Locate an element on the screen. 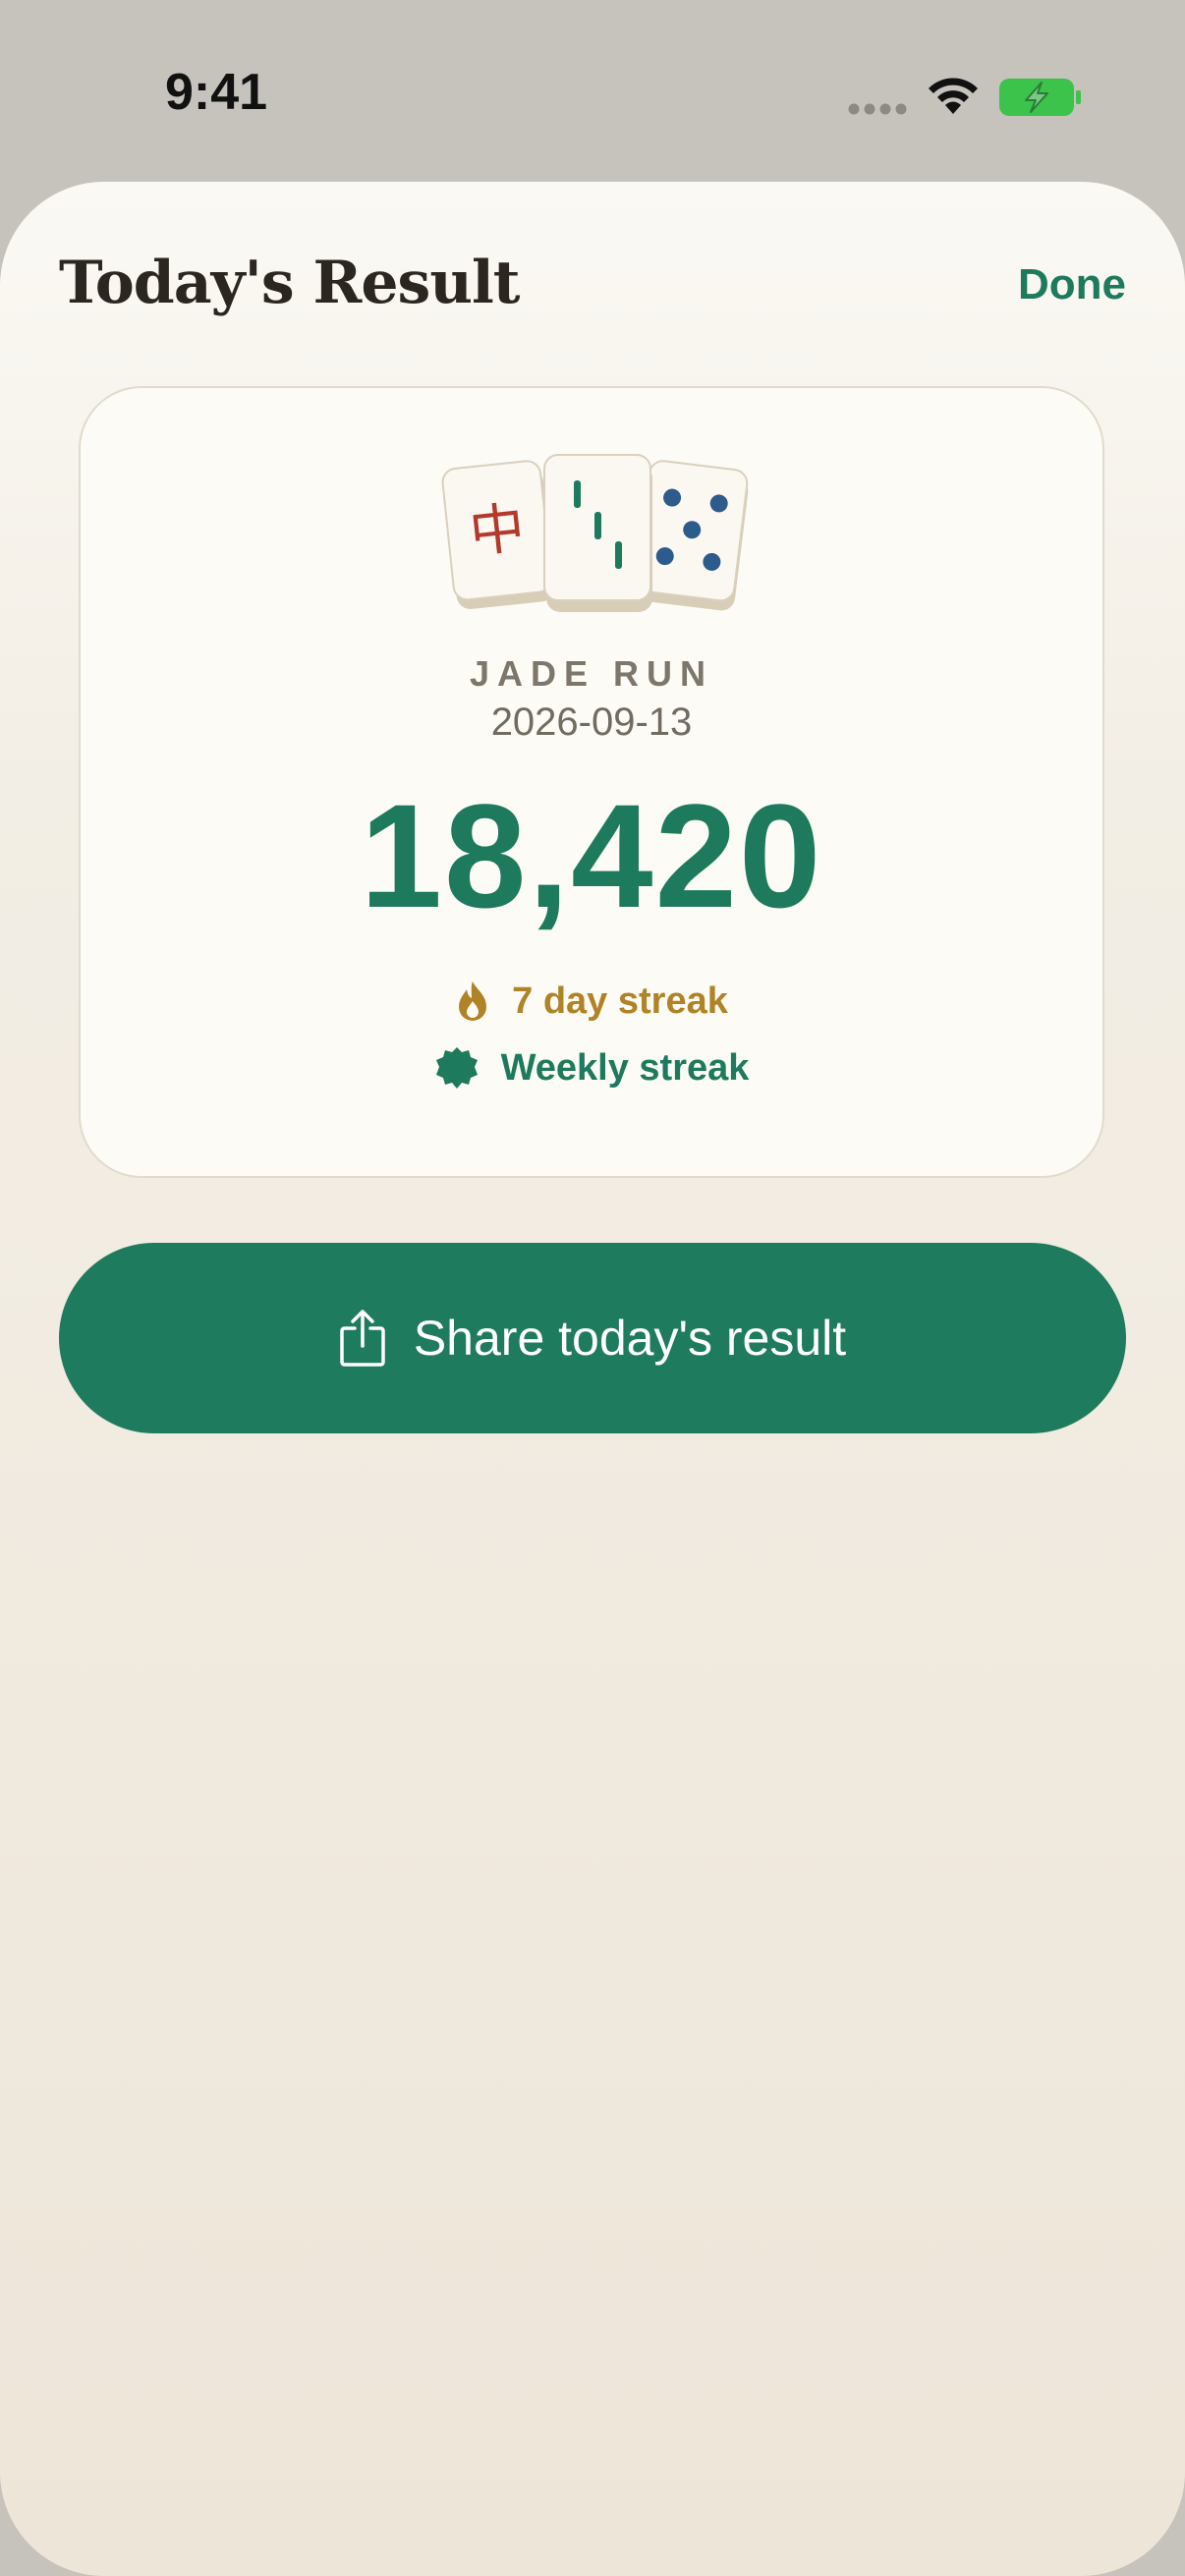 The height and width of the screenshot is (2576, 1185). red-dragon-tile-icon: 中 is located at coordinates (498, 535).